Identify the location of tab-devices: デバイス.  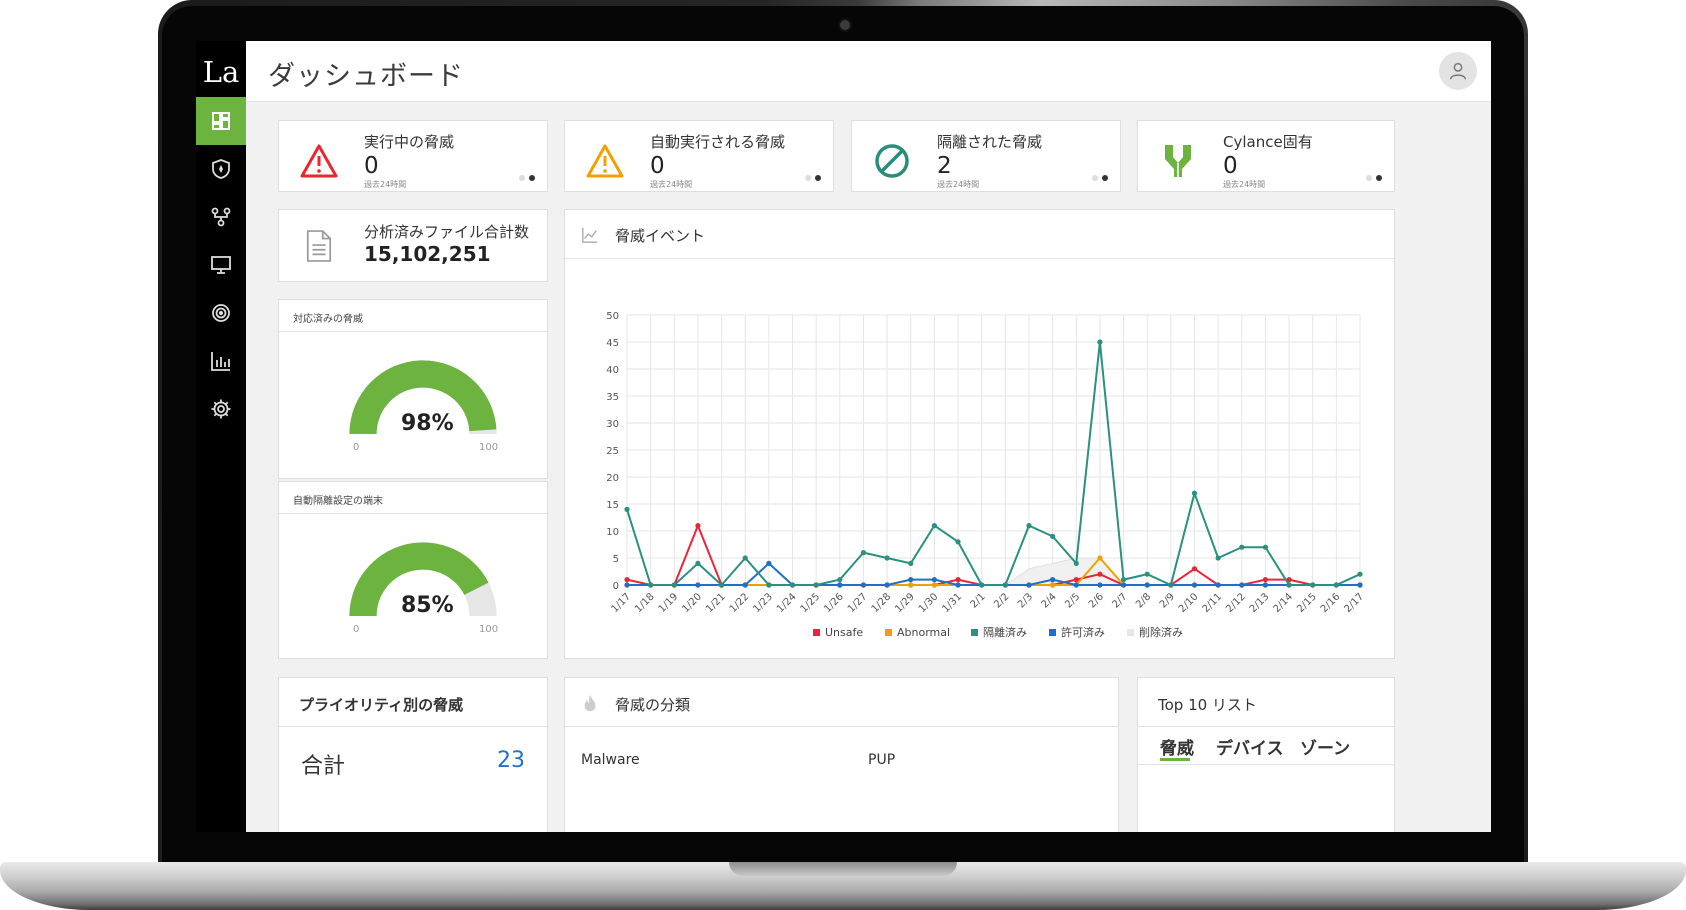
(1250, 746).